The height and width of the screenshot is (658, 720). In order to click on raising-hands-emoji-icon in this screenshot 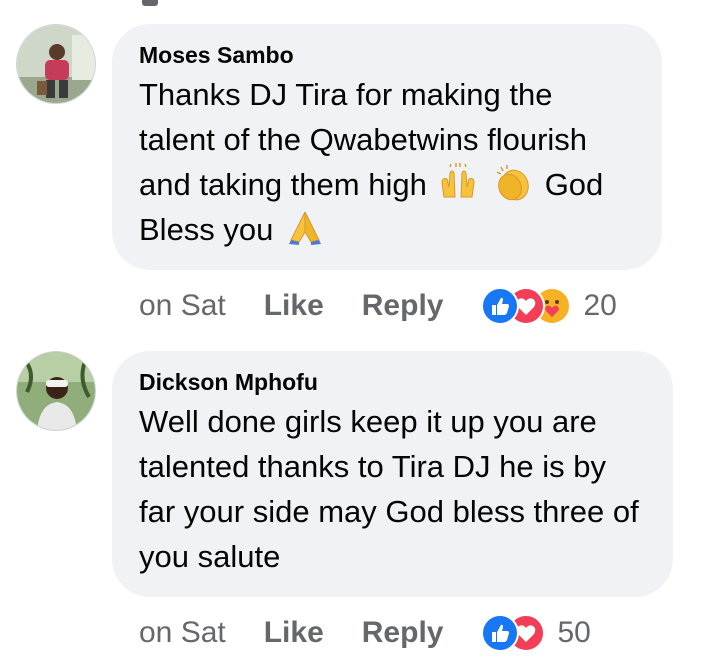, I will do `click(458, 180)`.